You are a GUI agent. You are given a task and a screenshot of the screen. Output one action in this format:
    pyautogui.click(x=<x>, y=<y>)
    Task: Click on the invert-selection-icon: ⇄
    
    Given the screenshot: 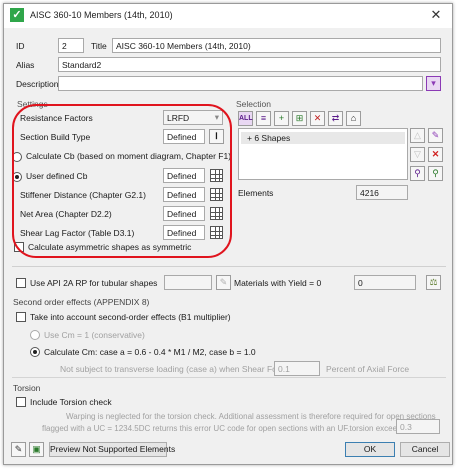 What is the action you would take?
    pyautogui.click(x=335, y=118)
    